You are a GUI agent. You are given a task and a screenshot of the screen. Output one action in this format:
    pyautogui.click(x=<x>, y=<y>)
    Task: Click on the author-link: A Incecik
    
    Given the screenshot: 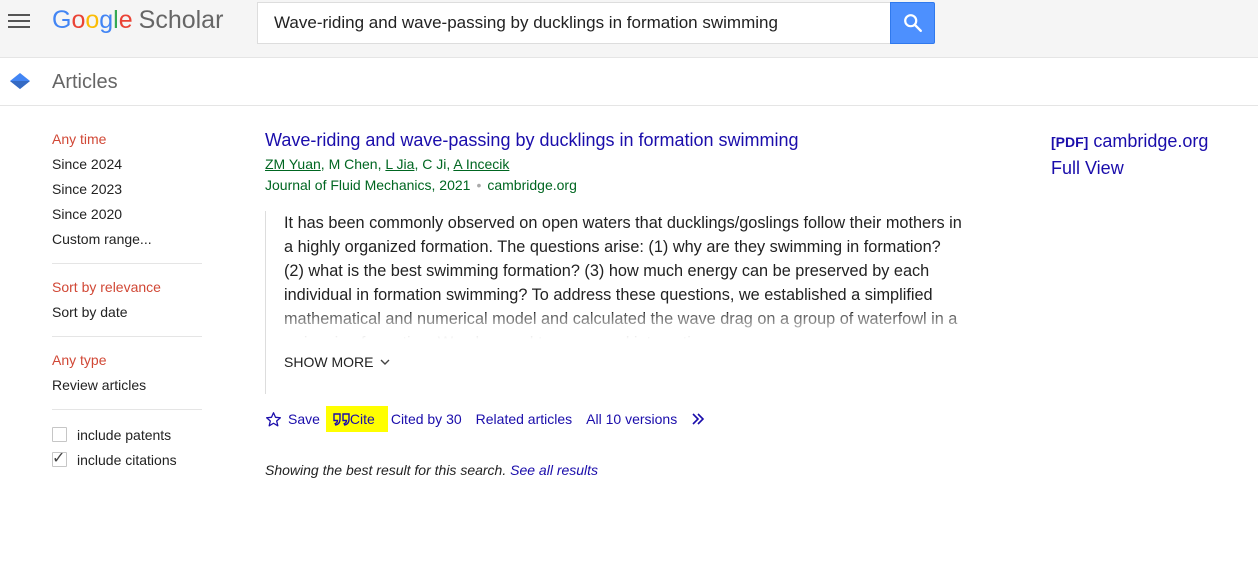 What is the action you would take?
    pyautogui.click(x=481, y=164)
    